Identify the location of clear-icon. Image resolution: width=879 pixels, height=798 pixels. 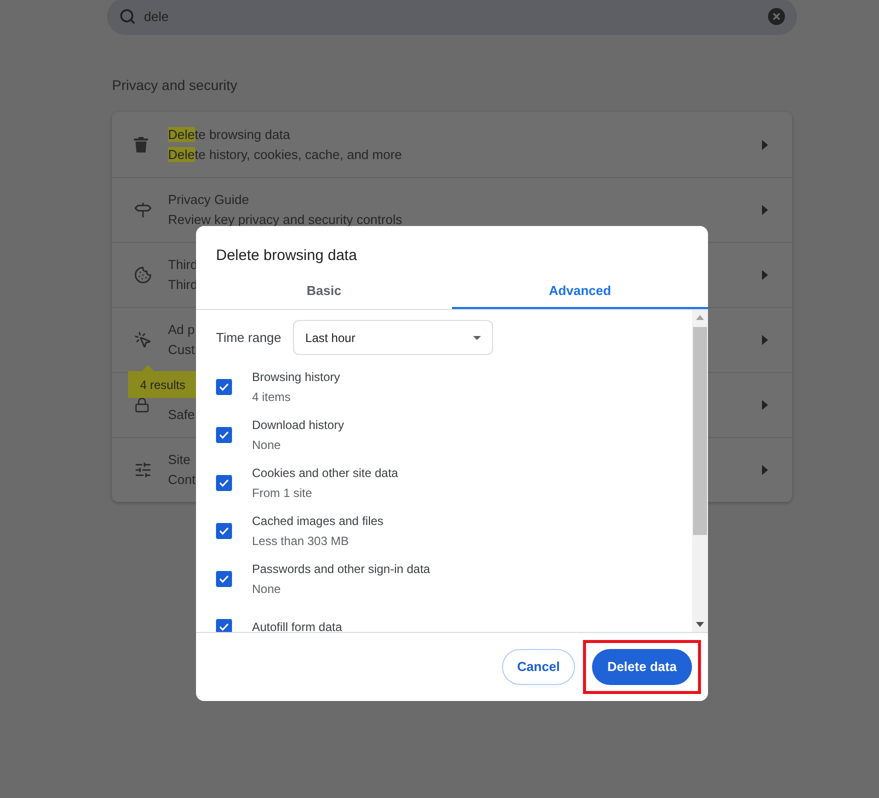
(776, 16).